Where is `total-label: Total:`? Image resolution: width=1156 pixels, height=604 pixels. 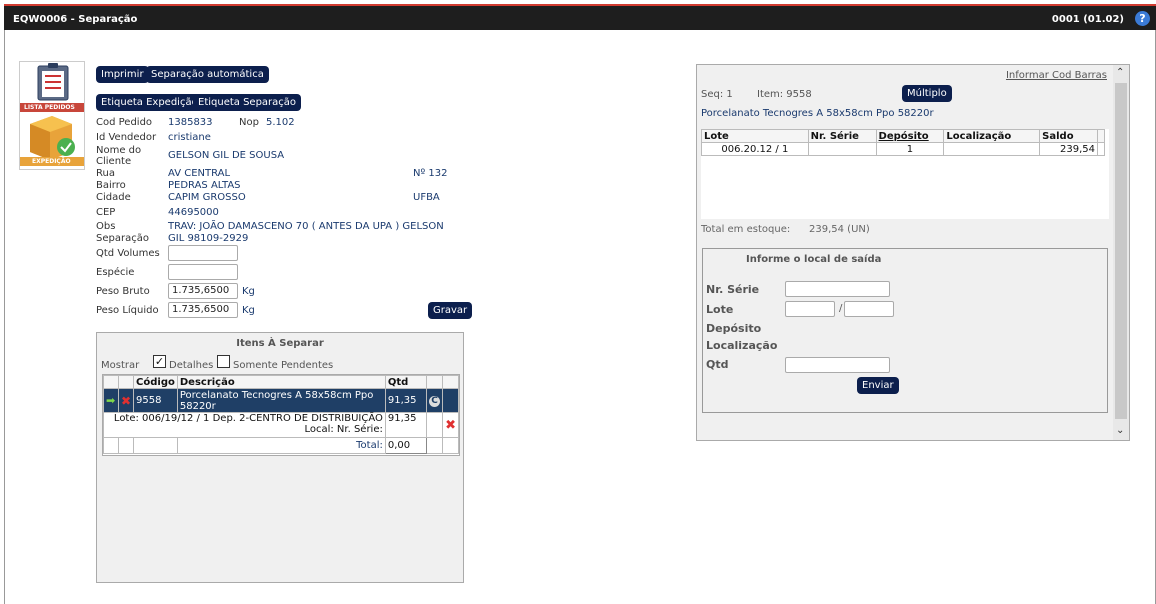
total-label: Total: is located at coordinates (281, 445).